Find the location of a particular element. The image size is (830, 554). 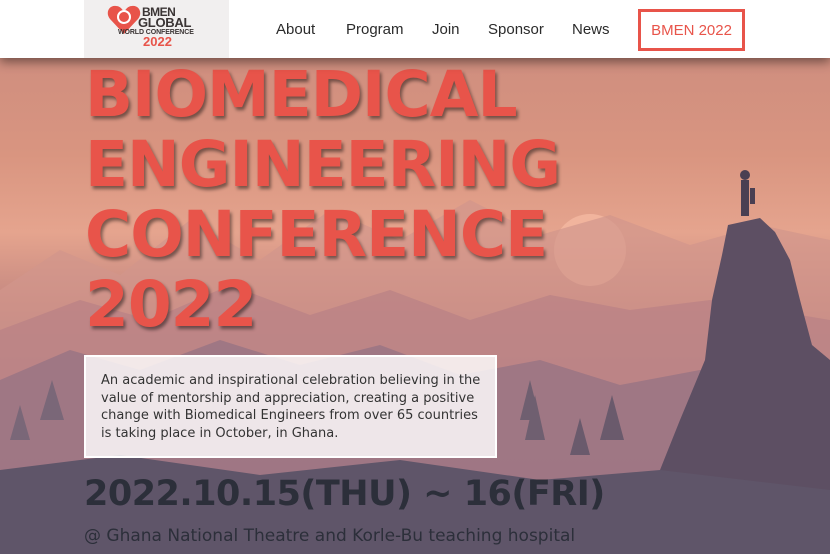

bmen-2022-button: BMEN 2022 is located at coordinates (691, 30).